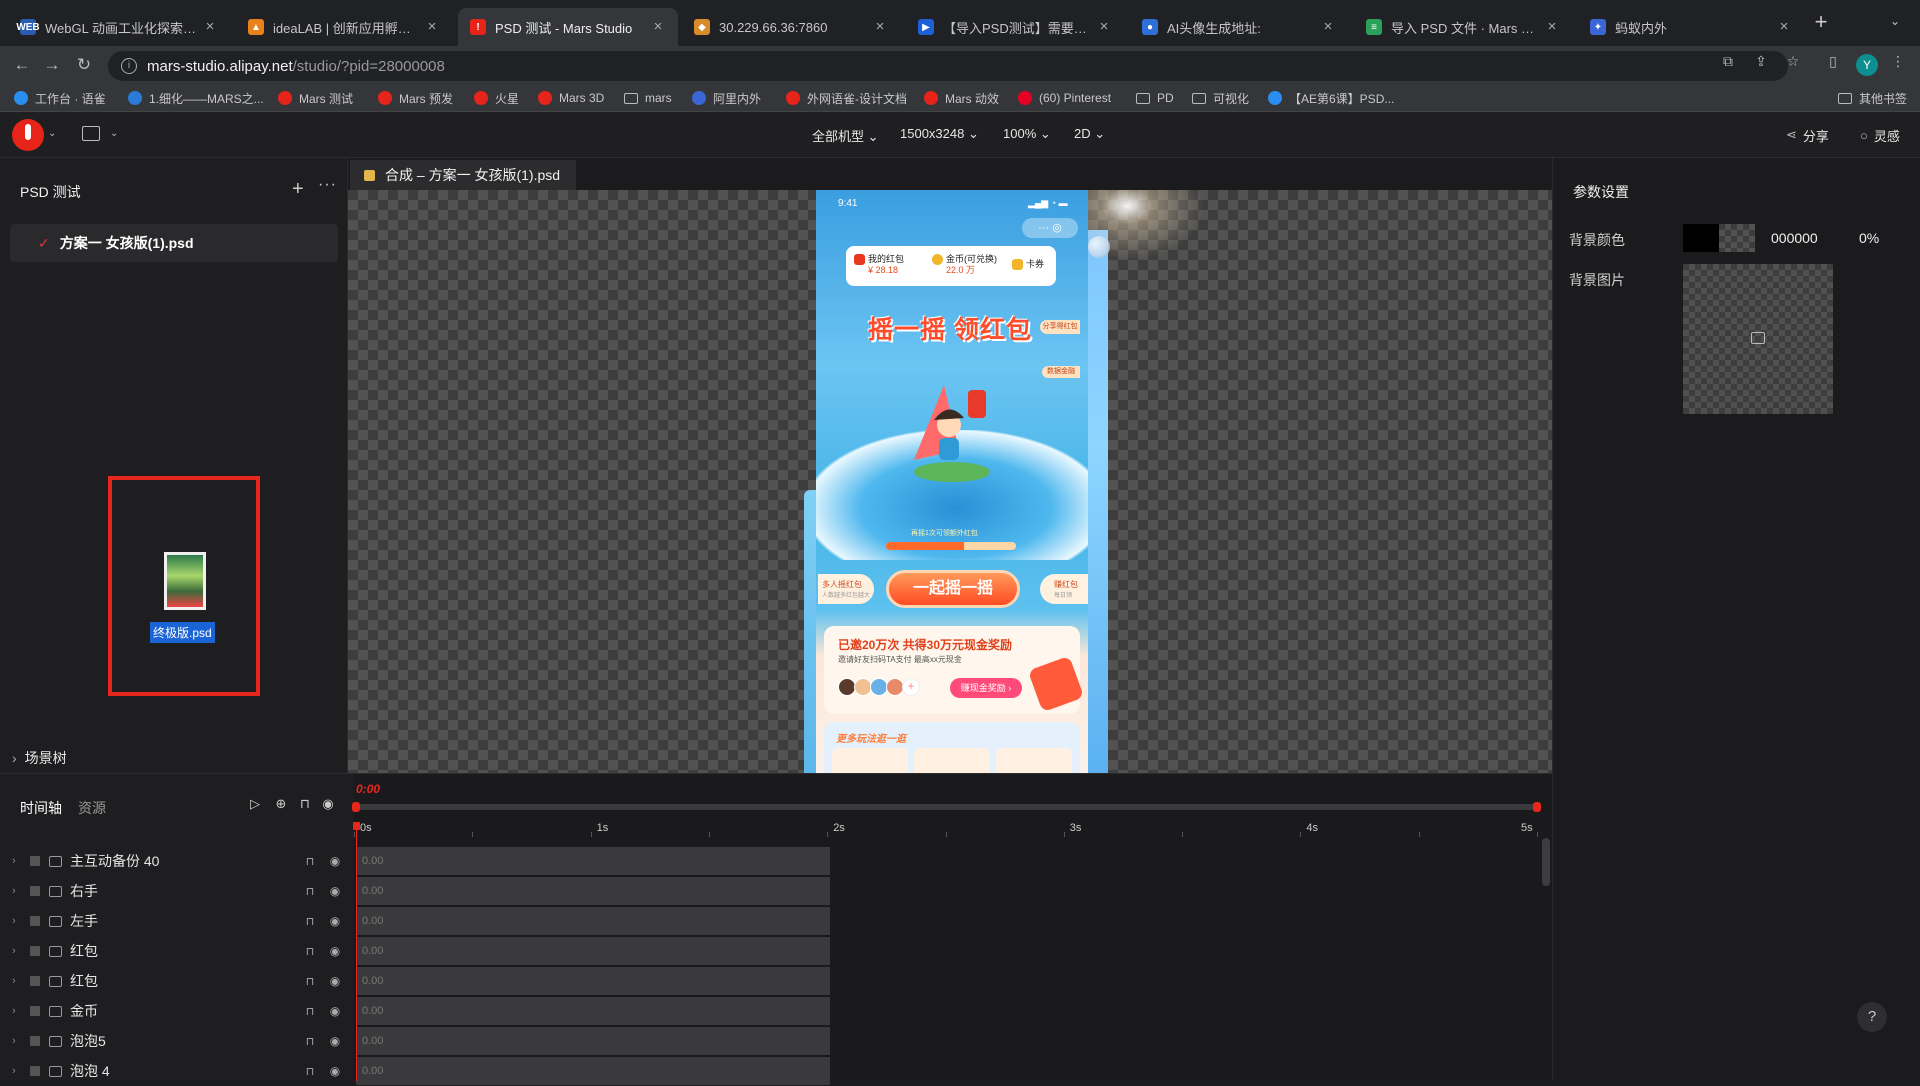 The image size is (1920, 1086). I want to click on shake-together-button: 一起摇一摇, so click(953, 589).